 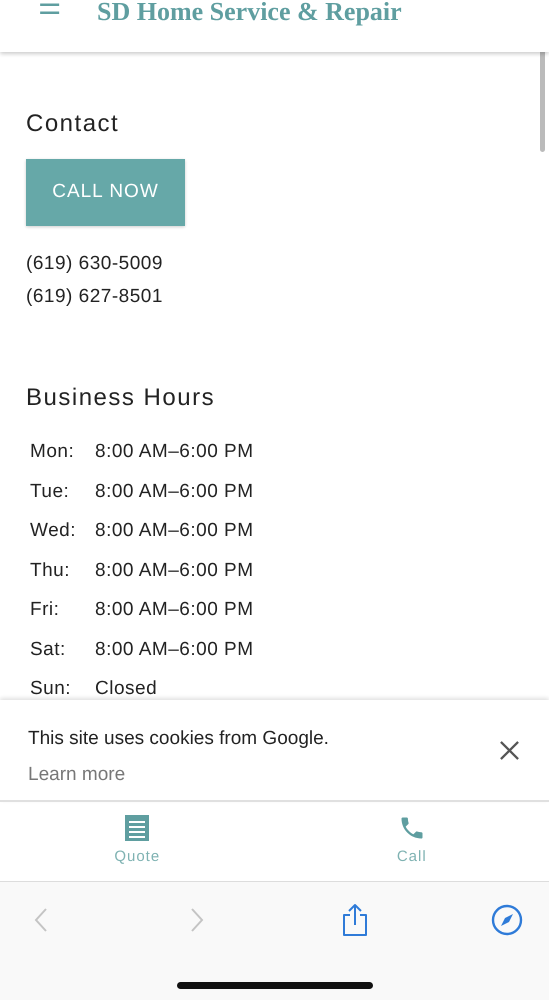 I want to click on learn-more-link: Learn more, so click(x=77, y=775).